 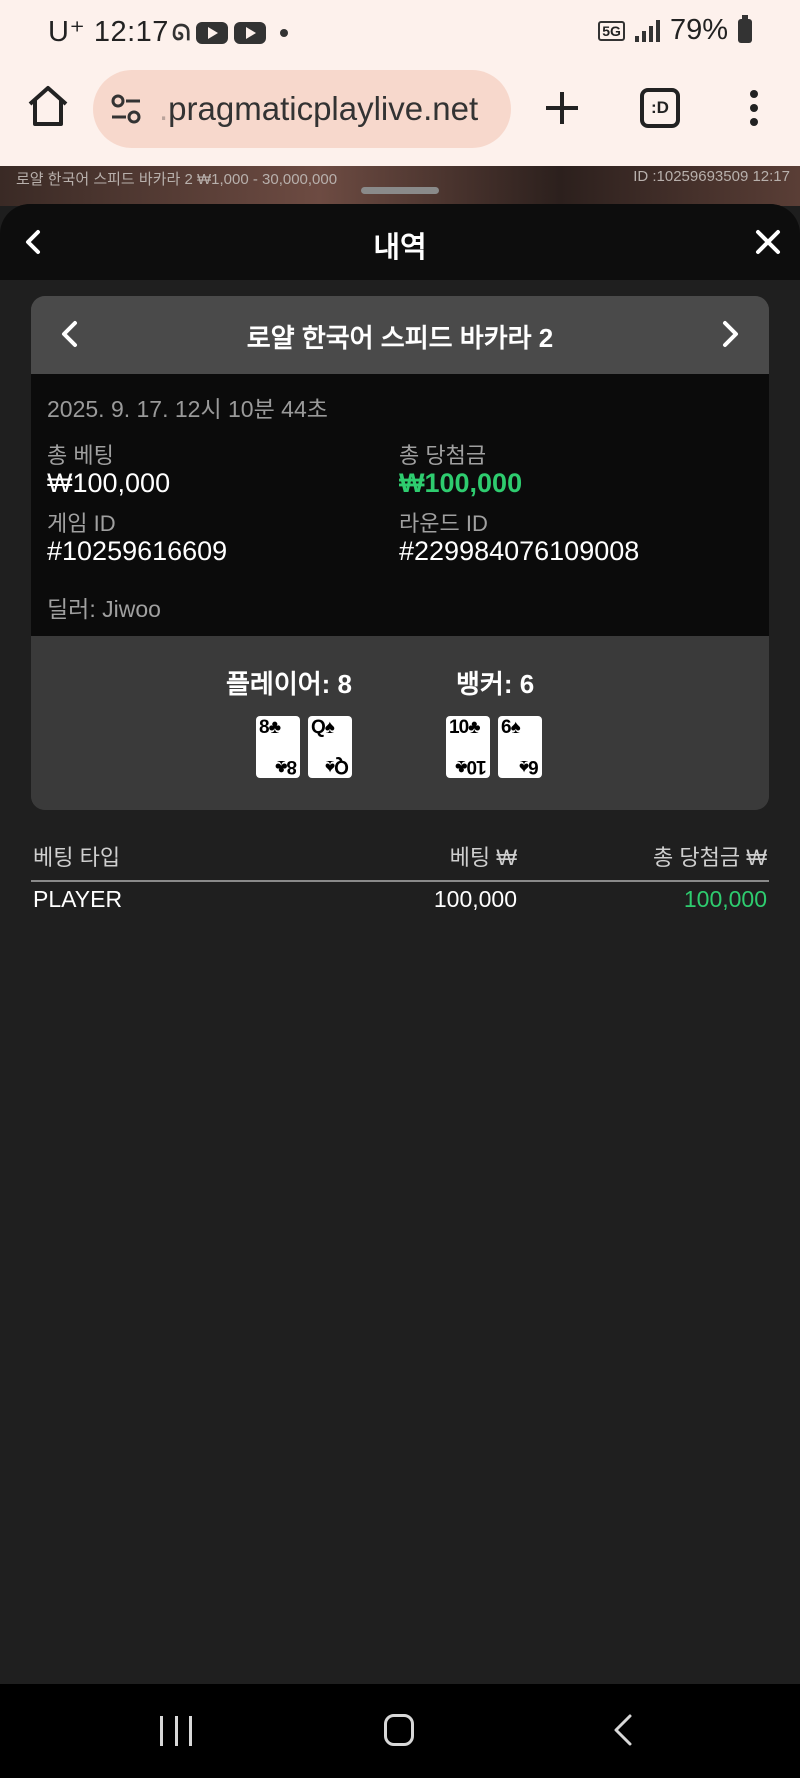 What do you see at coordinates (126, 109) in the screenshot?
I see `site-settings-icon` at bounding box center [126, 109].